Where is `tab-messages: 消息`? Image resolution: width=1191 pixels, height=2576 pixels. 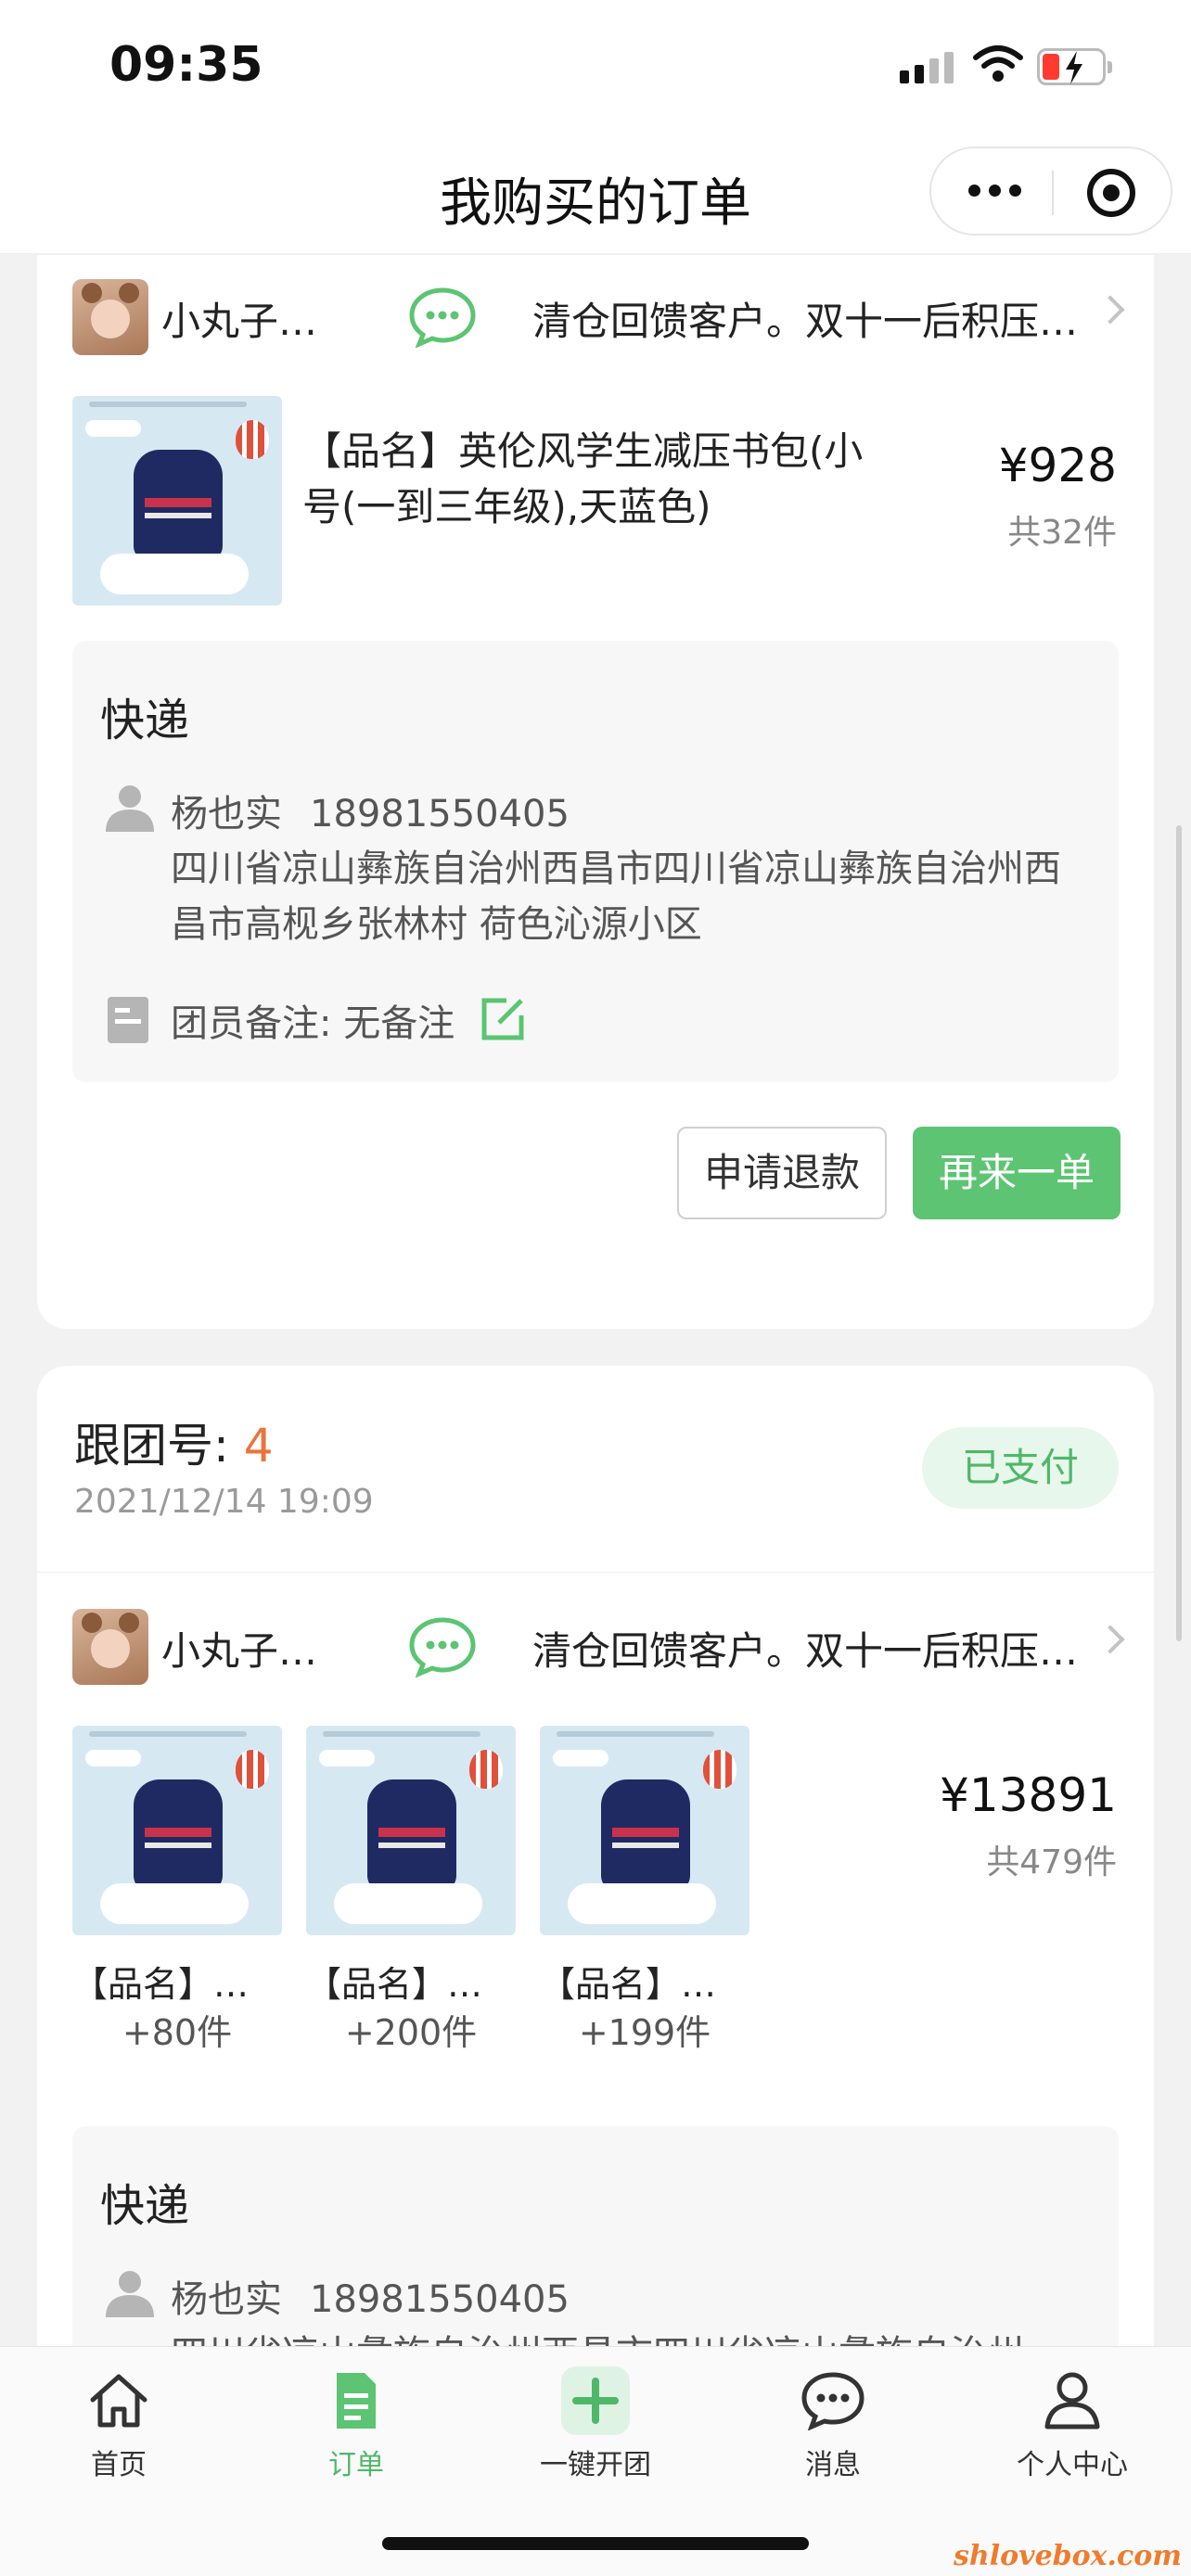
tab-messages: 消息 is located at coordinates (833, 2424).